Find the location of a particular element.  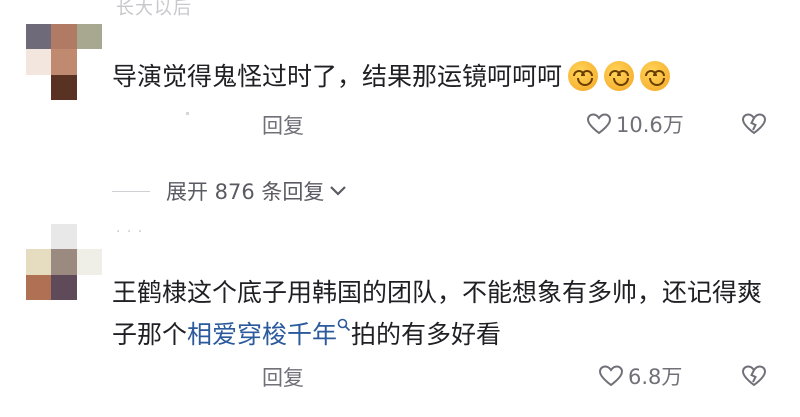

search-icon is located at coordinates (344, 325).